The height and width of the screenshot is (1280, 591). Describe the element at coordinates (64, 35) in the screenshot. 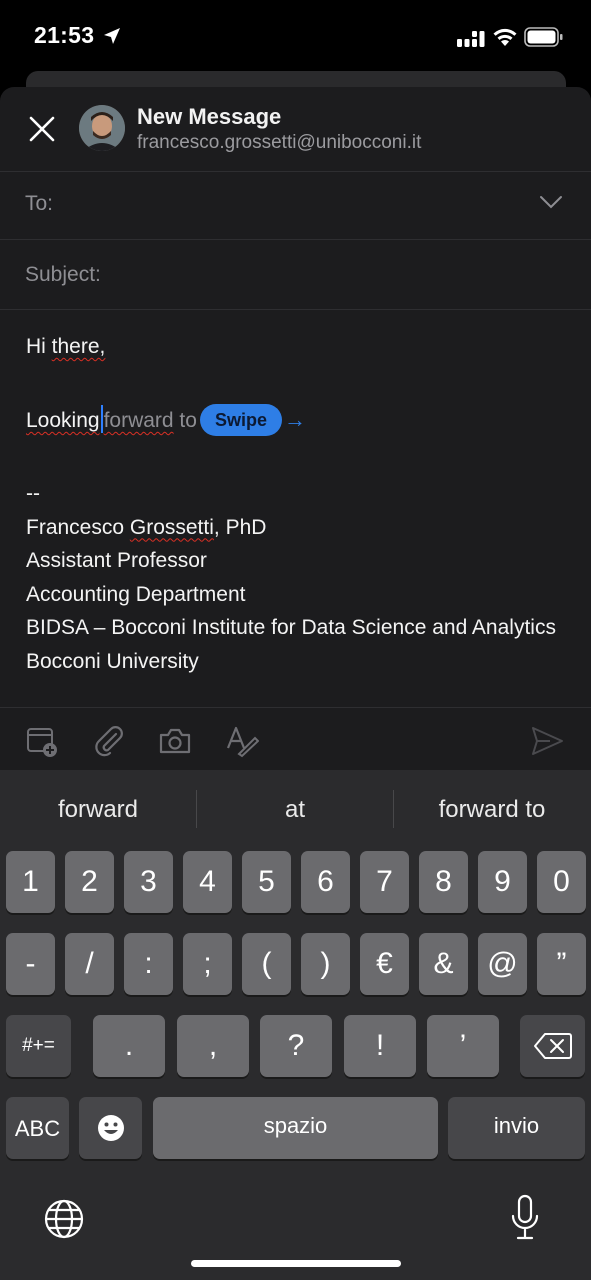

I see `status-time: 21:53` at that location.